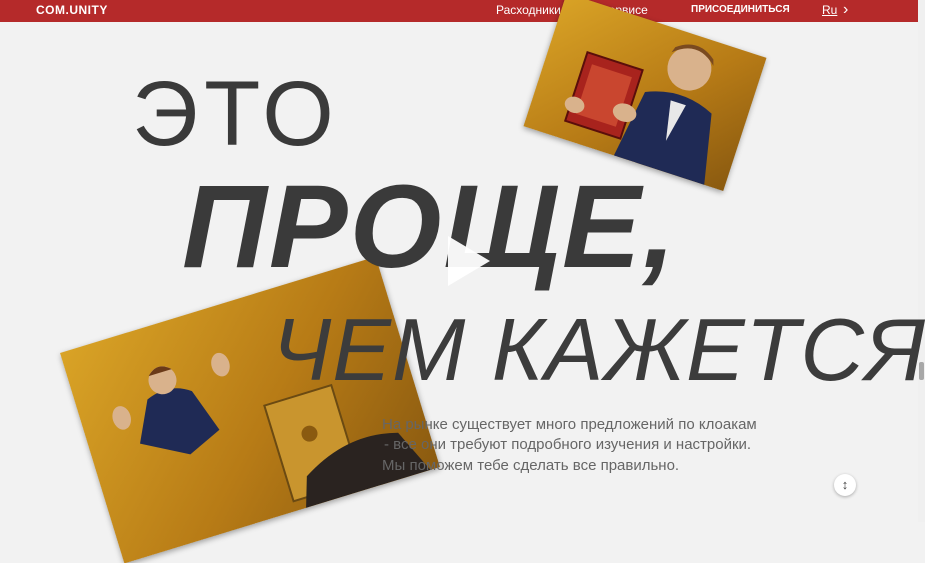  What do you see at coordinates (528, 10) in the screenshot?
I see `nav-supplies-link: Расходники` at bounding box center [528, 10].